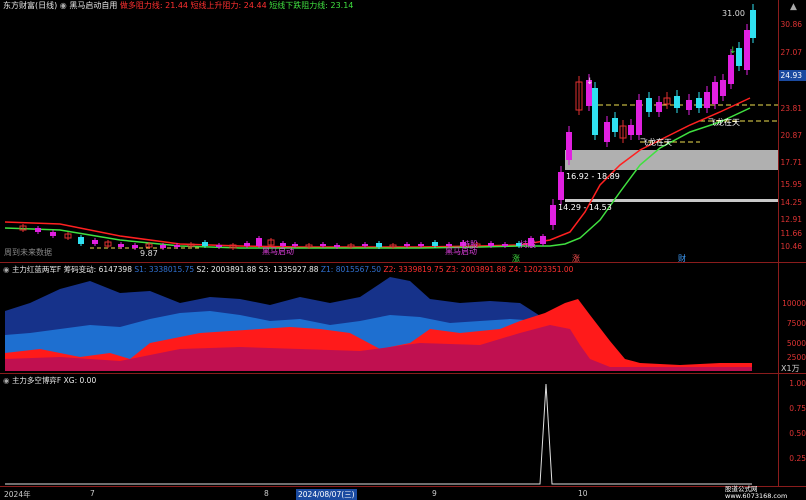  Describe the element at coordinates (434, 493) in the screenshot. I see `x-tick: 9` at that location.